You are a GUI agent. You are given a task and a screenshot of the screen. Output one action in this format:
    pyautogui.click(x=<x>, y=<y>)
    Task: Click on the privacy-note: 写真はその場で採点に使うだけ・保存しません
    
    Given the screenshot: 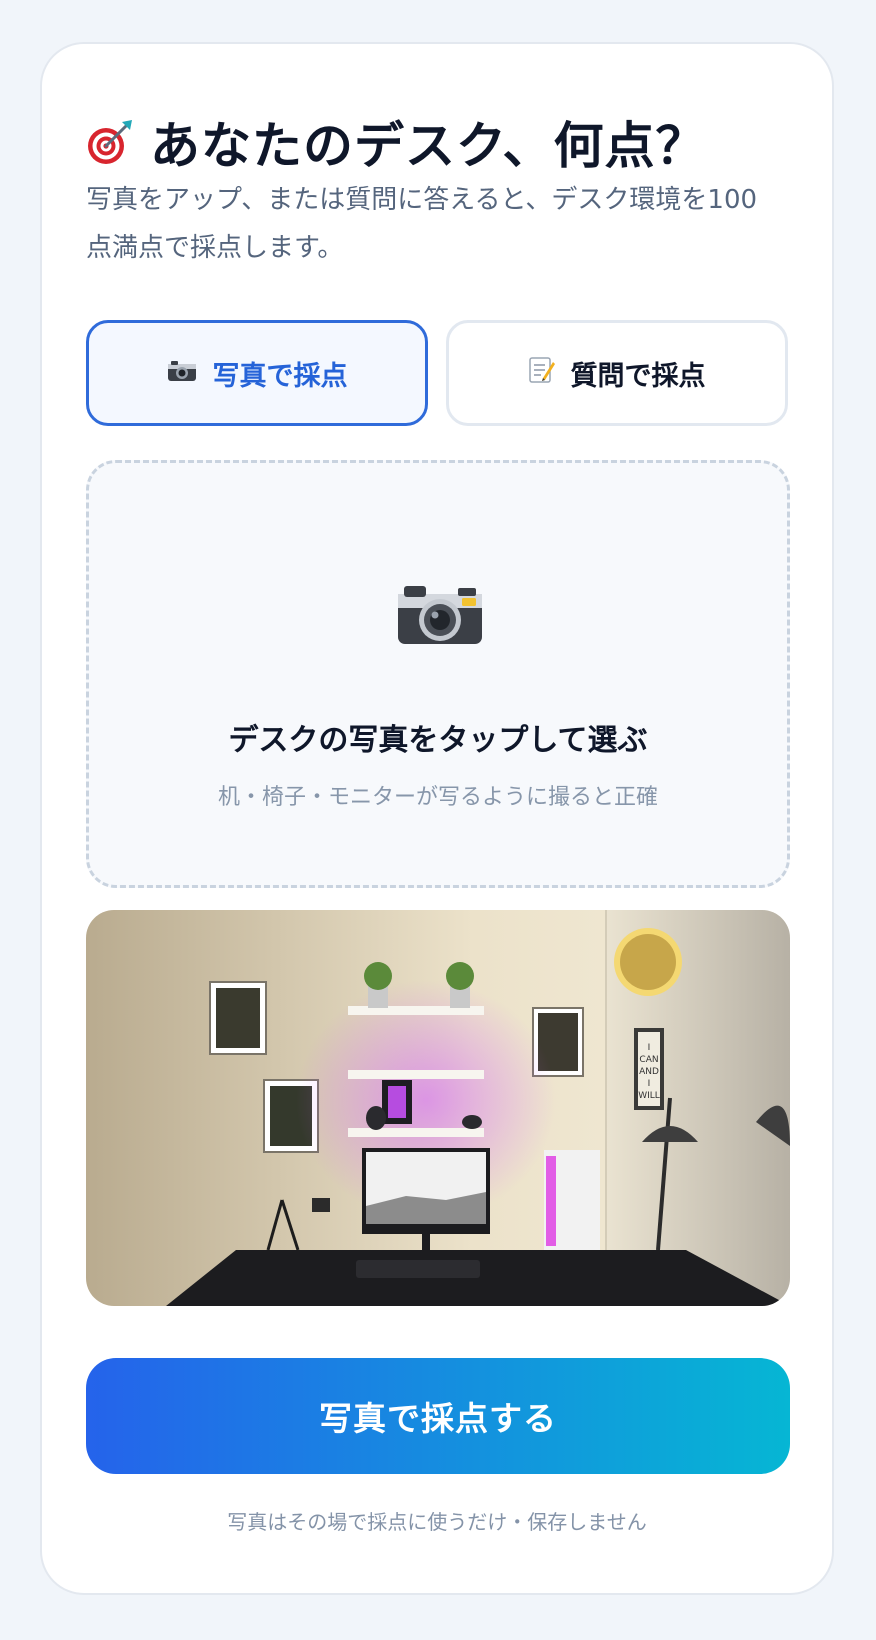 What is the action you would take?
    pyautogui.click(x=437, y=1522)
    